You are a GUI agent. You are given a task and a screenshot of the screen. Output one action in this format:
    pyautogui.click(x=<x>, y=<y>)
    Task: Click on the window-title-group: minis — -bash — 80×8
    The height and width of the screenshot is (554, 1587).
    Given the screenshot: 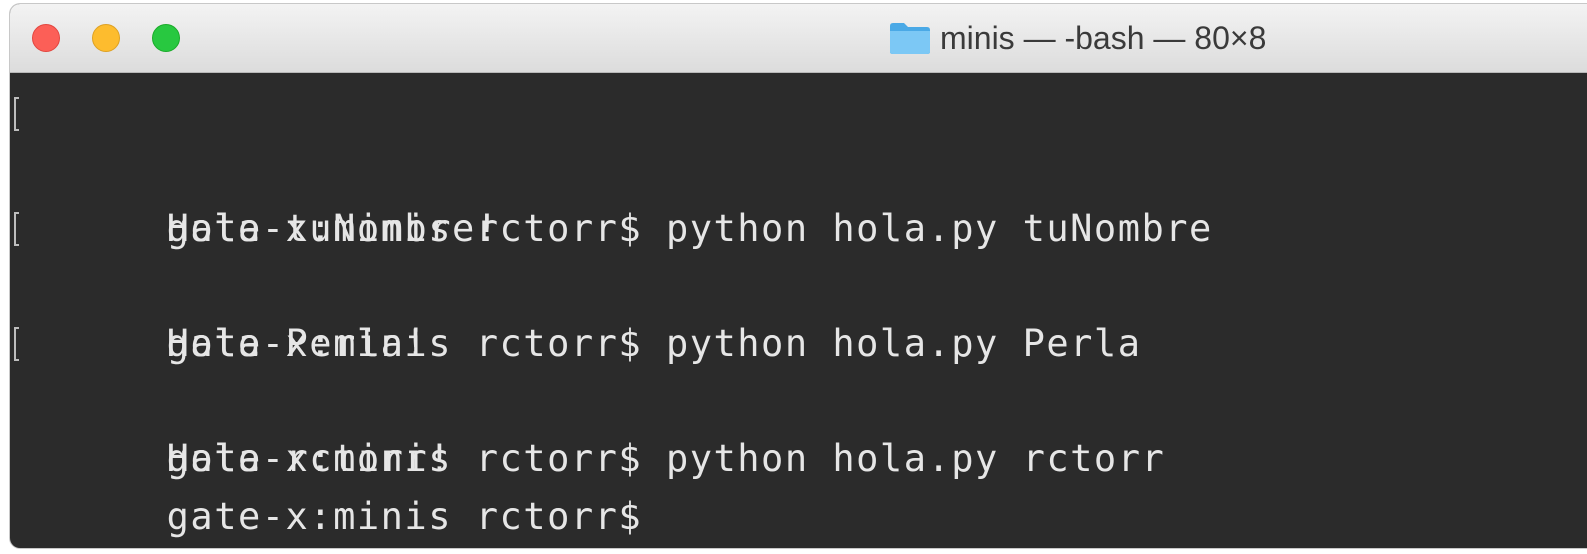 What is the action you would take?
    pyautogui.click(x=1077, y=38)
    